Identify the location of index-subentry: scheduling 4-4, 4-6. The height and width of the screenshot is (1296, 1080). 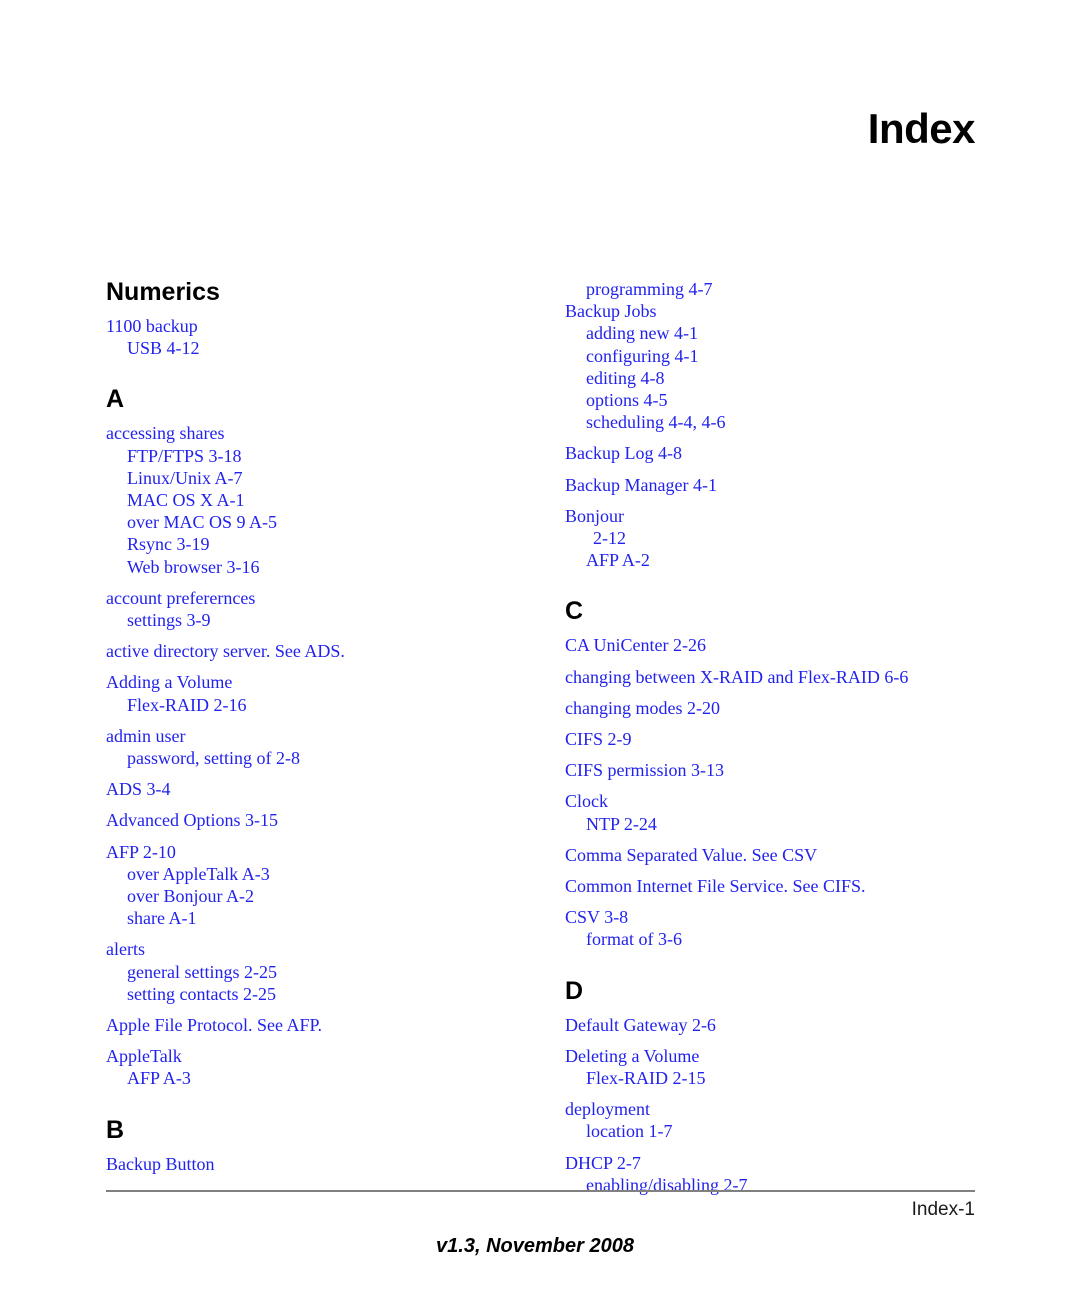
(790, 422).